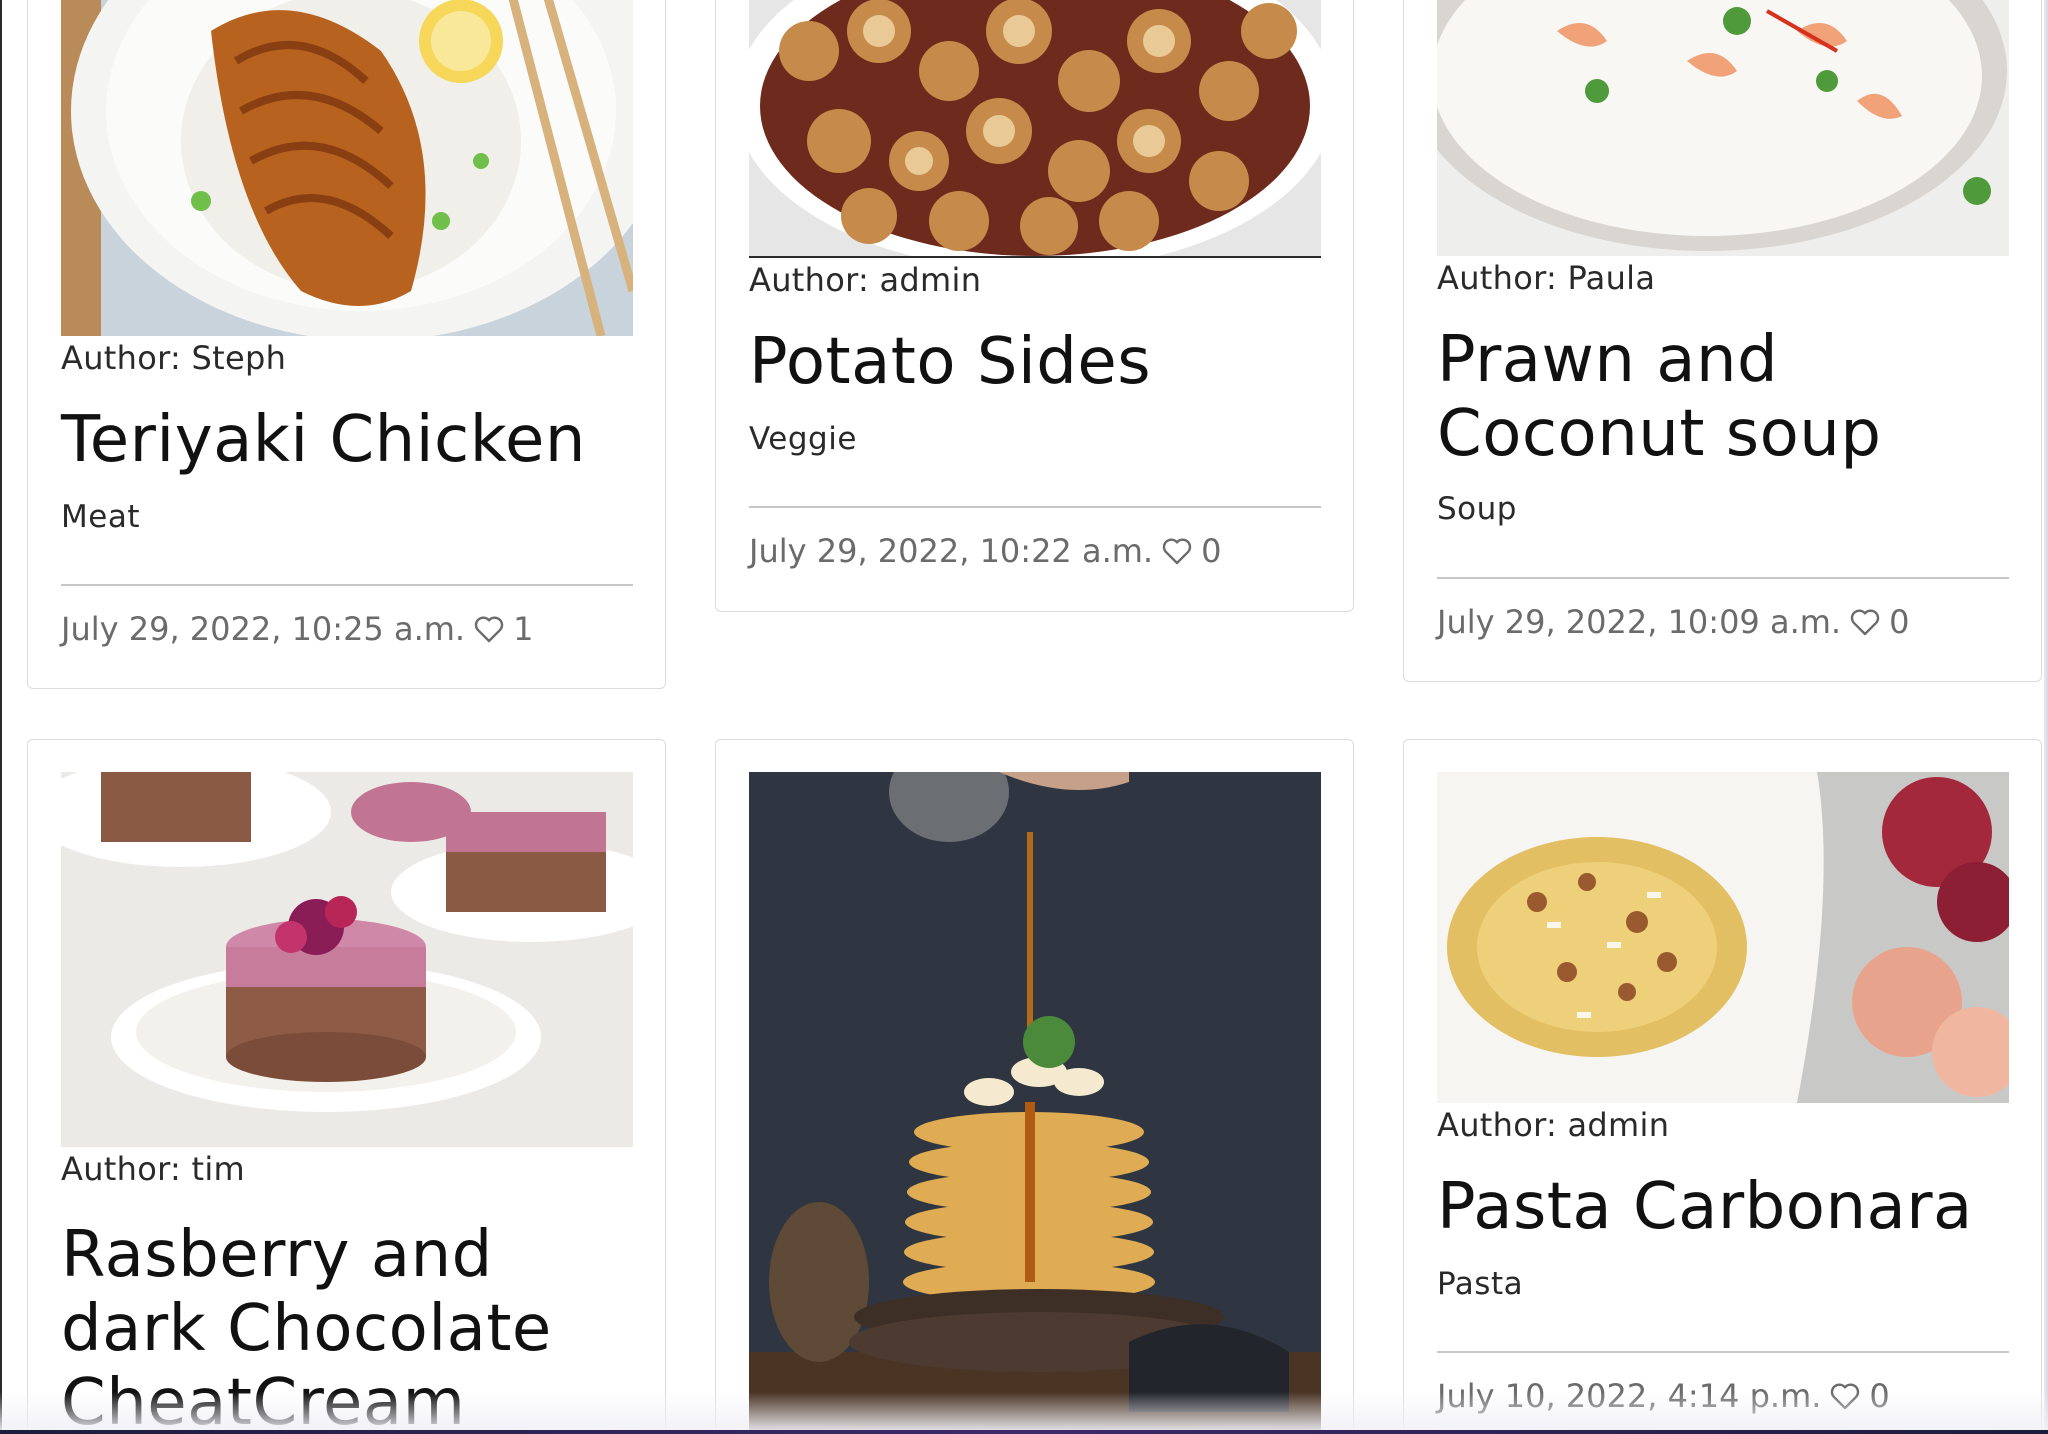 This screenshot has width=2048, height=1434. Describe the element at coordinates (951, 551) in the screenshot. I see `recipe-date: July 29, 2022, 10:22 a.m.` at that location.